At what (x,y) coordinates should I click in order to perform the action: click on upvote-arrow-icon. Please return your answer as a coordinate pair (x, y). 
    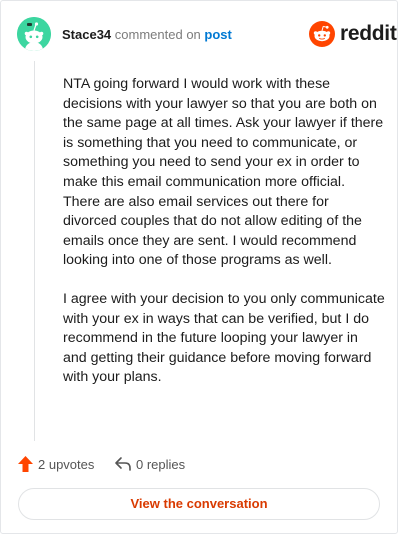
    Looking at the image, I should click on (25, 464).